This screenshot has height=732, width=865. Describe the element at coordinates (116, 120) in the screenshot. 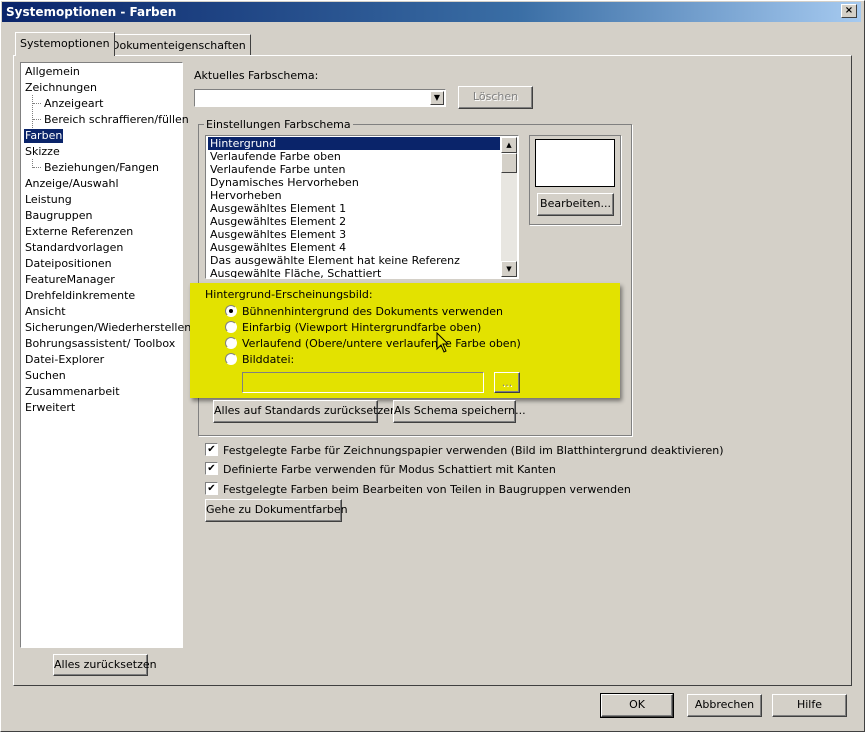

I see `tree-item-bereich-schraffieren-füllen: Bereich schraffieren/füllen` at that location.